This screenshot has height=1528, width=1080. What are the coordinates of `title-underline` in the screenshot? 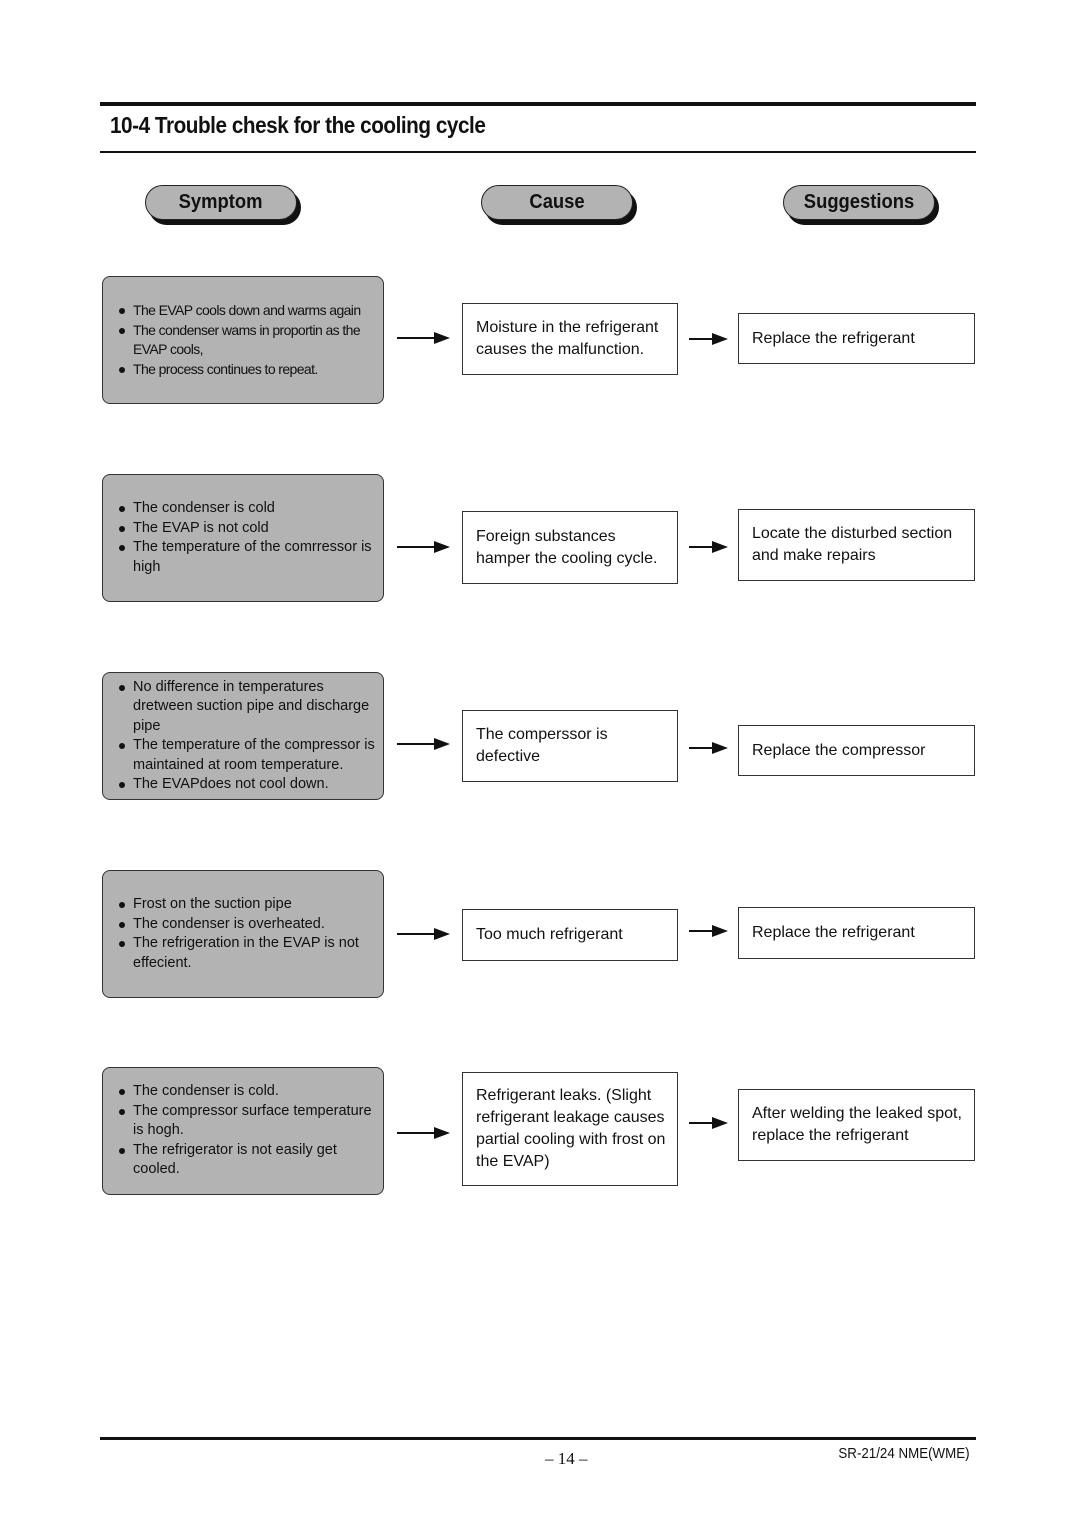 It's located at (538, 152).